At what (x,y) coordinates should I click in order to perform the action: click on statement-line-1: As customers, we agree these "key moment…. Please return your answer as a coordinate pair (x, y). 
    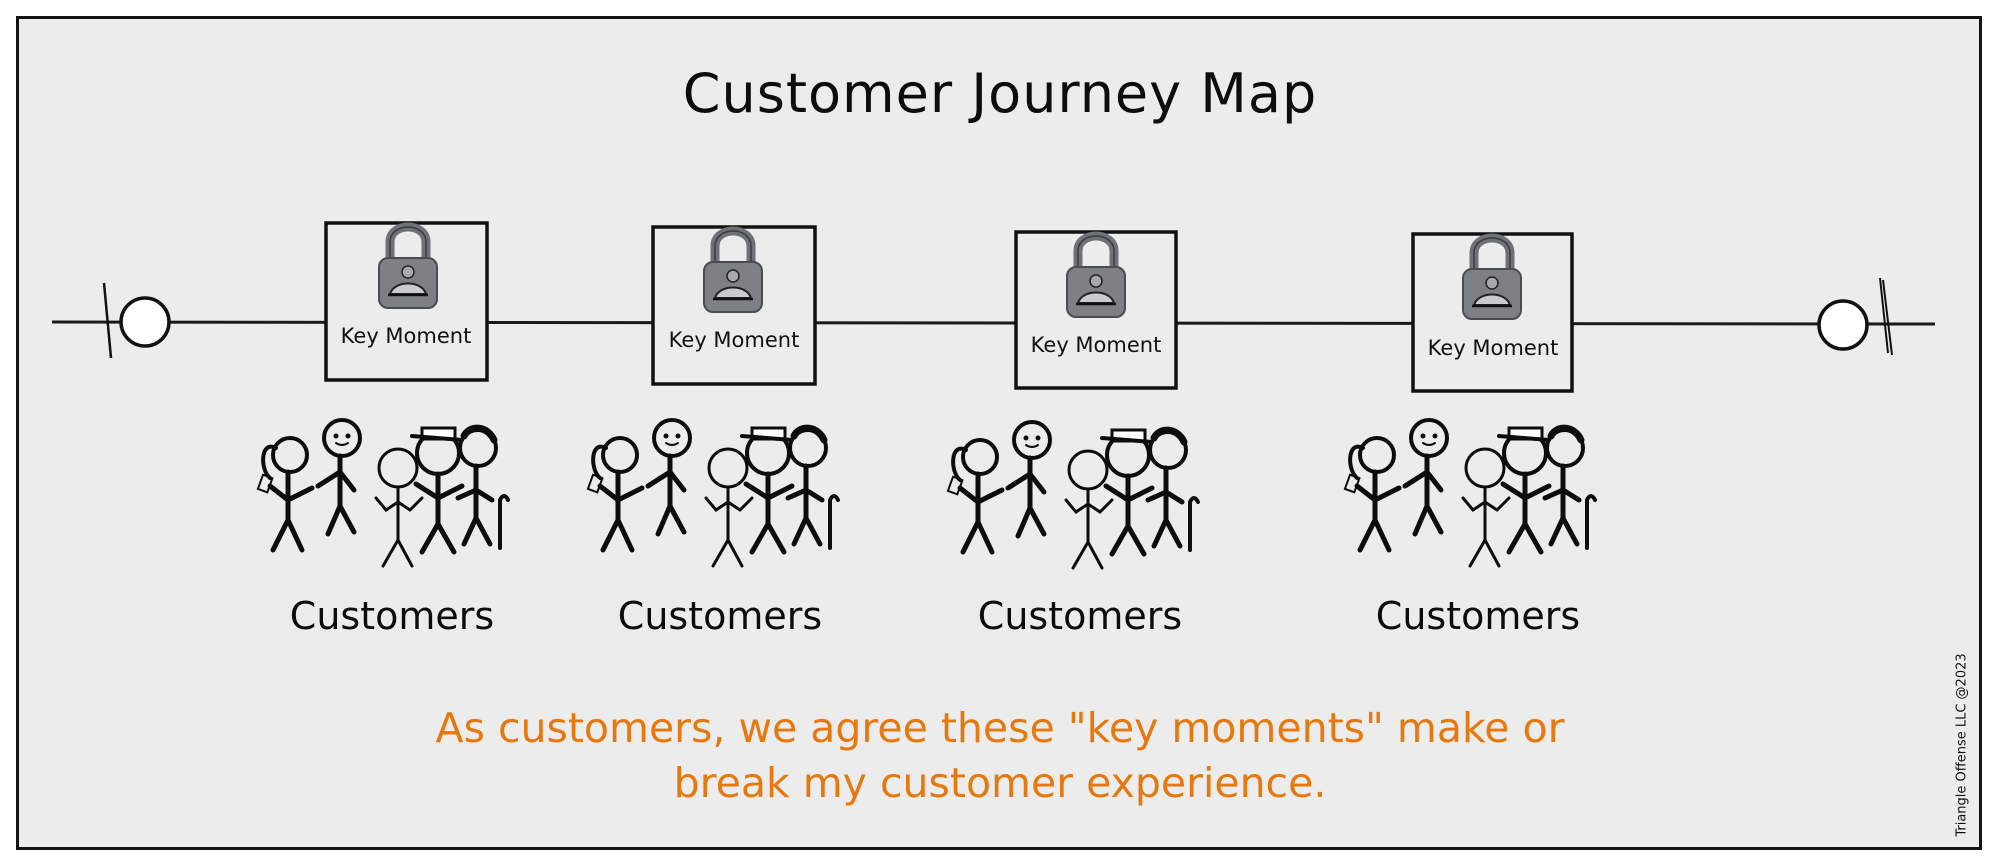
    Looking at the image, I should click on (1000, 728).